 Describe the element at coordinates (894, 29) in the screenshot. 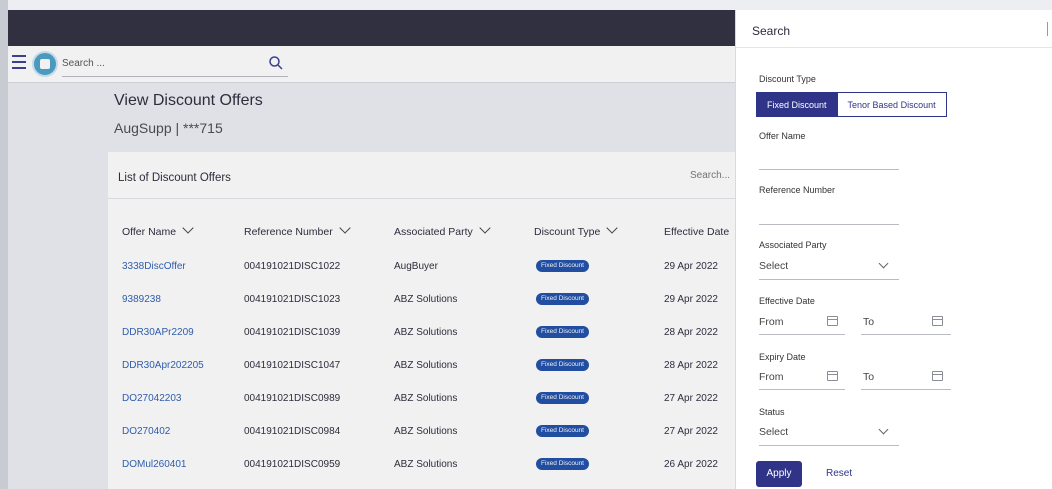

I see `search-panel-header: Search` at that location.